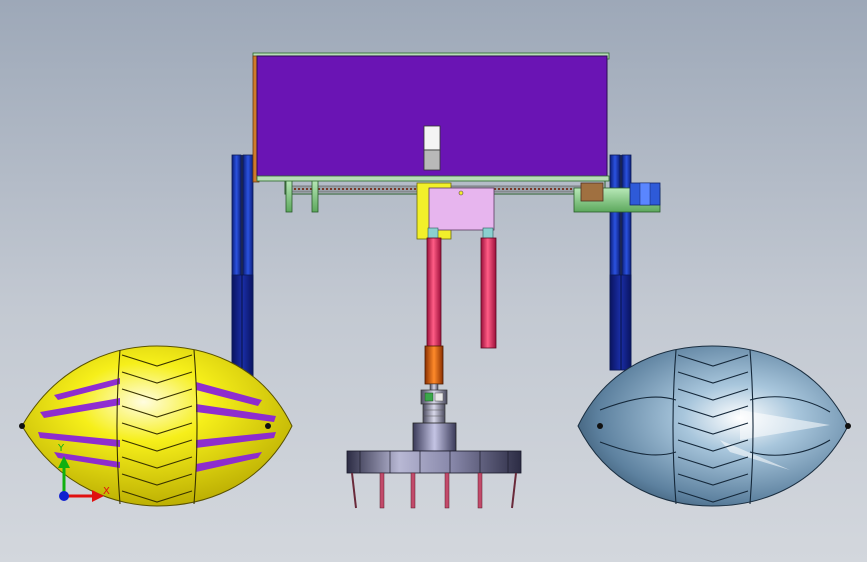  I want to click on cutter-tines, so click(434, 490).